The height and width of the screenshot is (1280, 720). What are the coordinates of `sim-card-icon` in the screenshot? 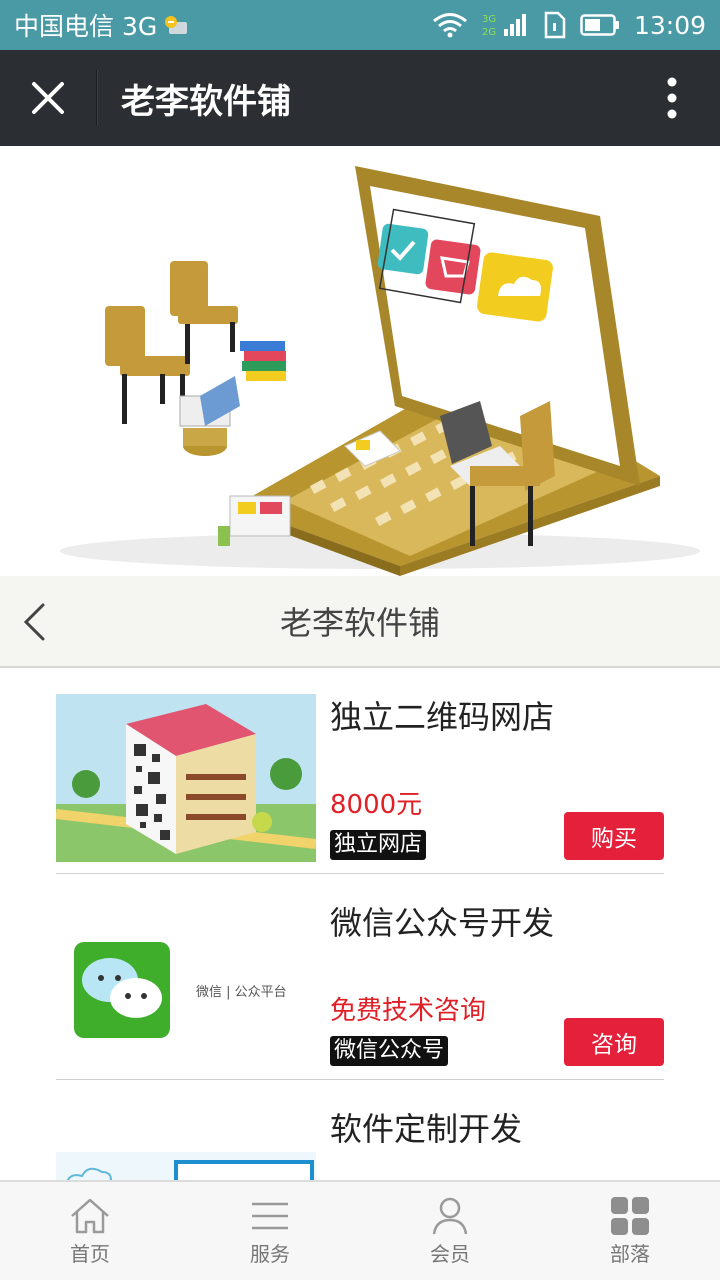 It's located at (555, 25).